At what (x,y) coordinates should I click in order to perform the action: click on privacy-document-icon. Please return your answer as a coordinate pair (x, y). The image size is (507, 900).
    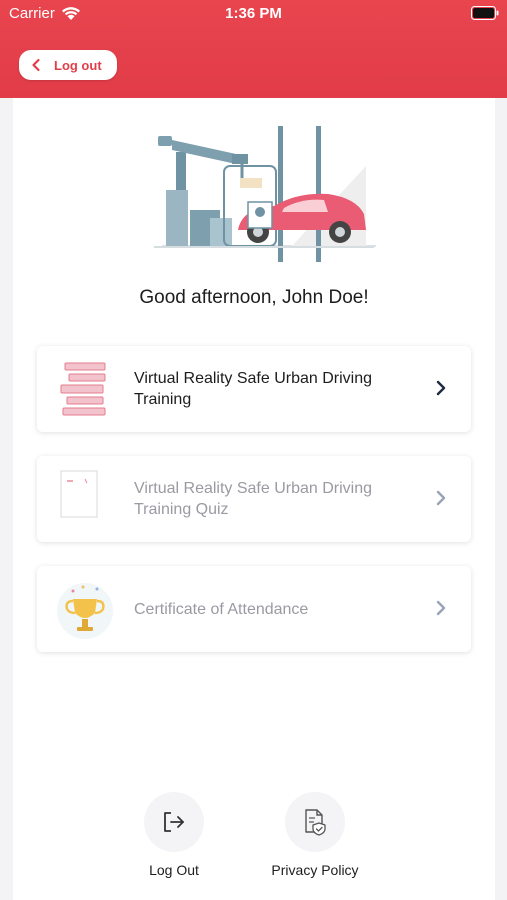
    Looking at the image, I should click on (315, 822).